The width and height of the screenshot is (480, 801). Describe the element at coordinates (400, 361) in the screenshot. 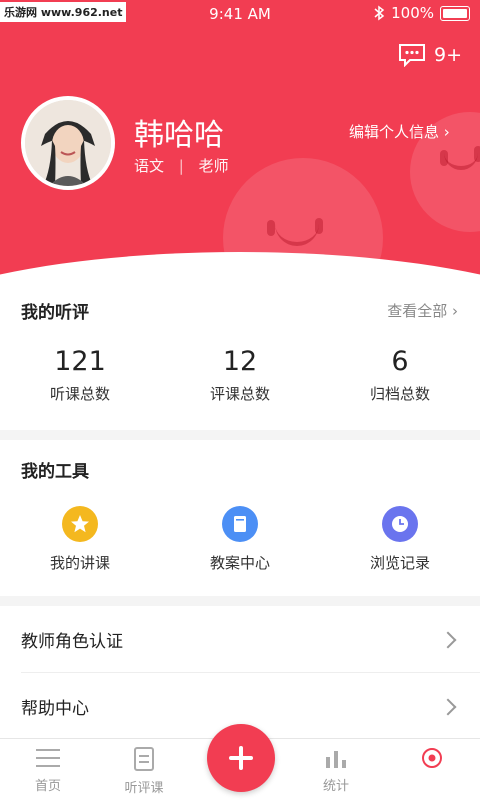

I see `stat-value: 6` at that location.